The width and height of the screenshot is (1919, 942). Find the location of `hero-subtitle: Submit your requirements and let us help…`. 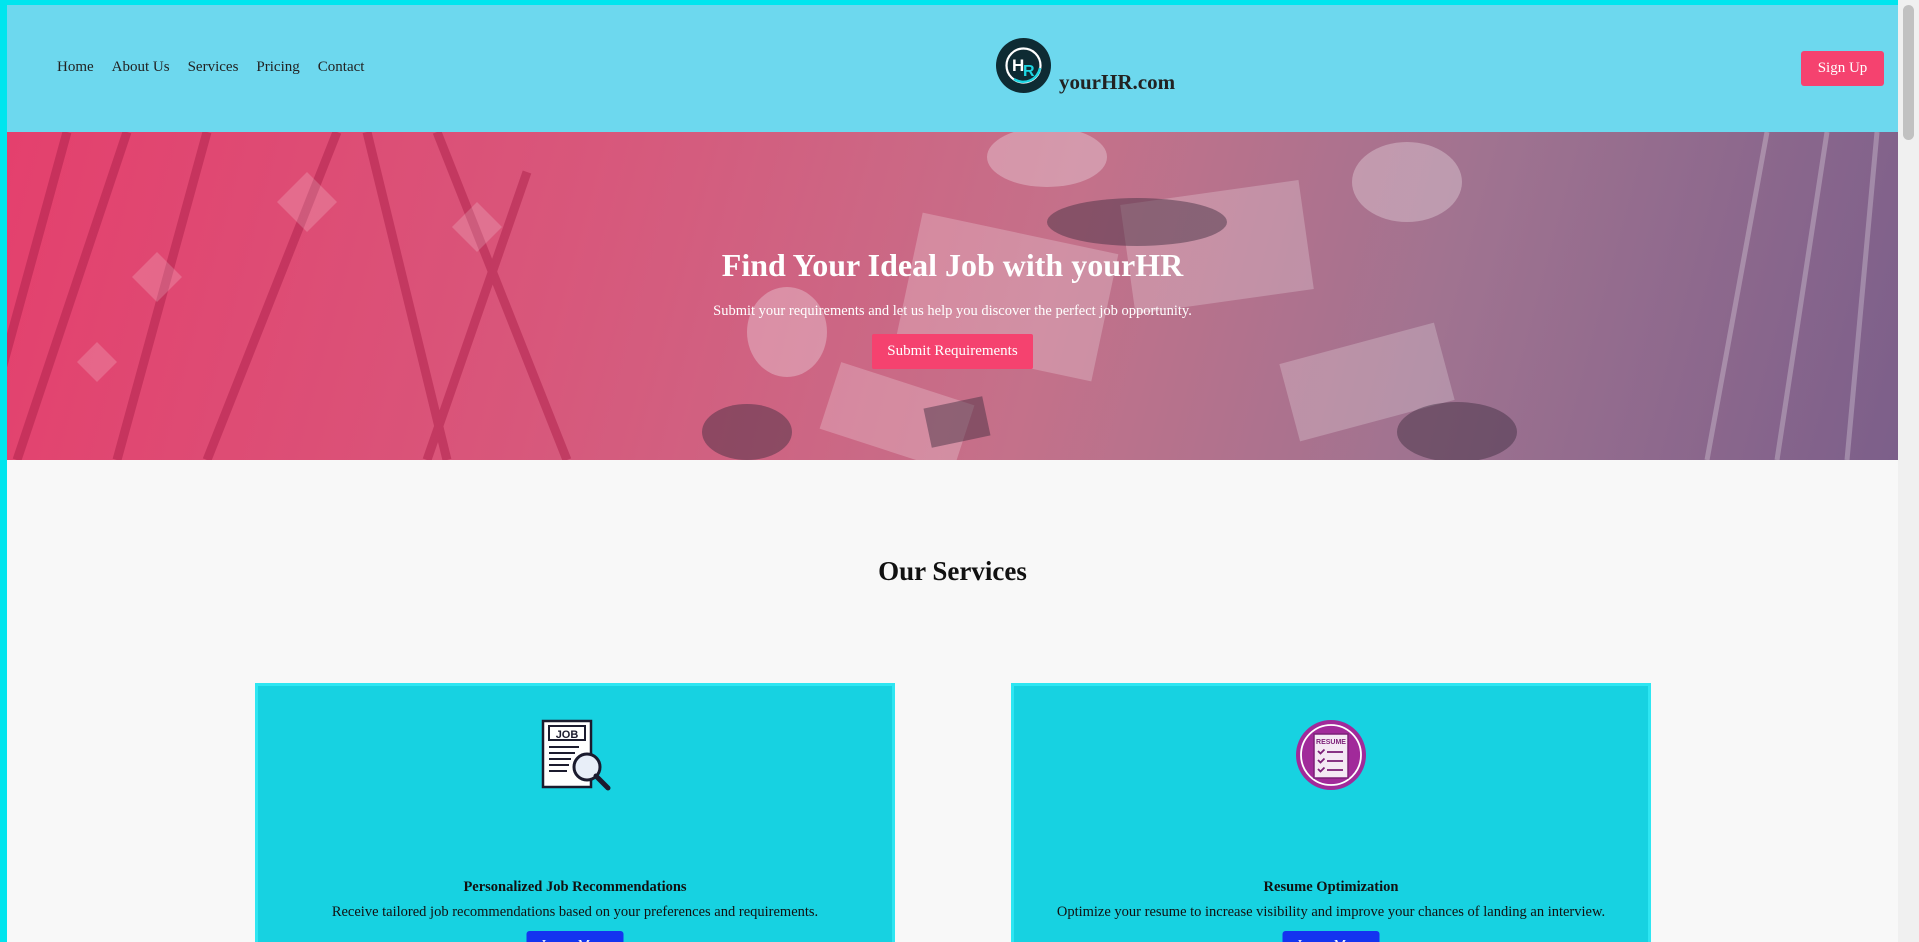

hero-subtitle: Submit your requirements and let us help… is located at coordinates (952, 311).